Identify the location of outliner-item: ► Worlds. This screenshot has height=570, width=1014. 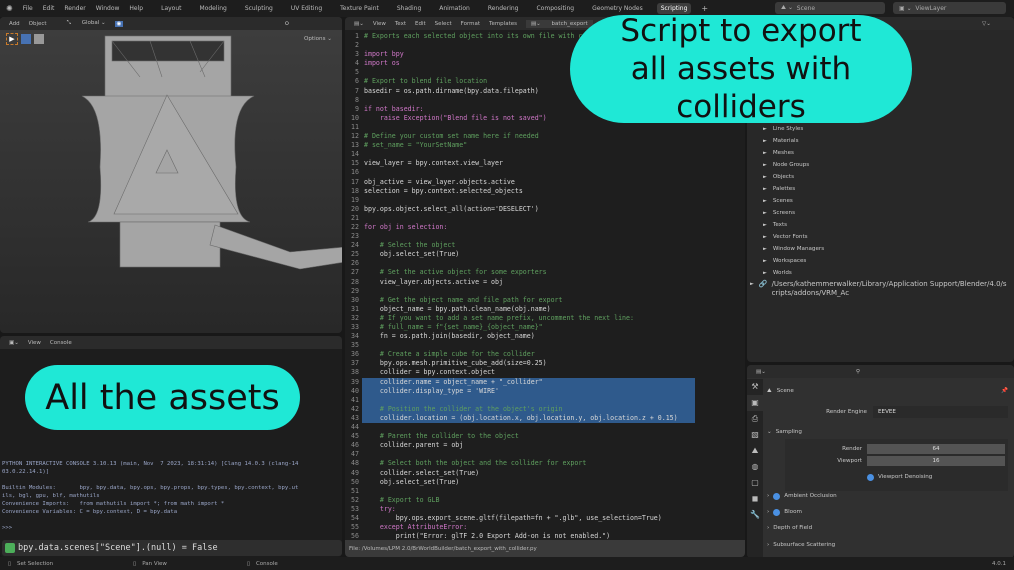
(769, 273).